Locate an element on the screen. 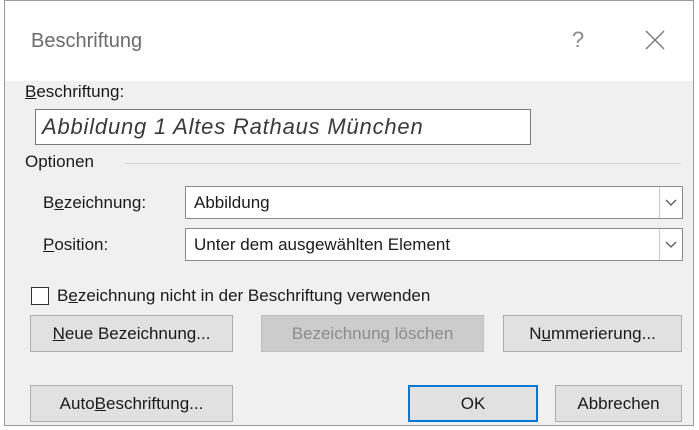  label-select: Abbildung is located at coordinates (434, 202).